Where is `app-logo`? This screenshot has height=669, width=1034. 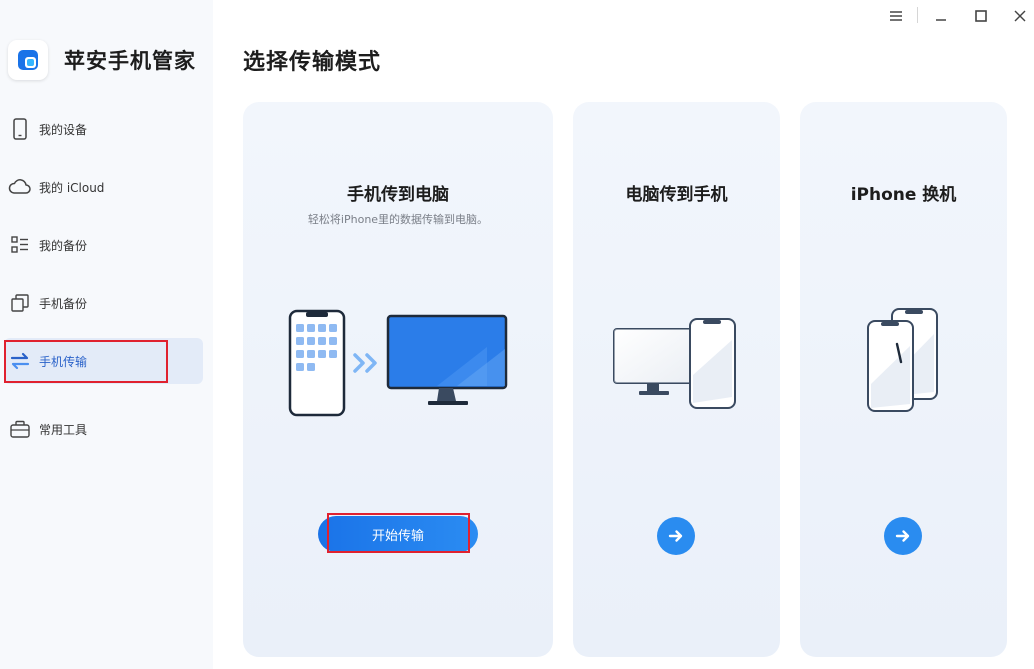
app-logo is located at coordinates (28, 60).